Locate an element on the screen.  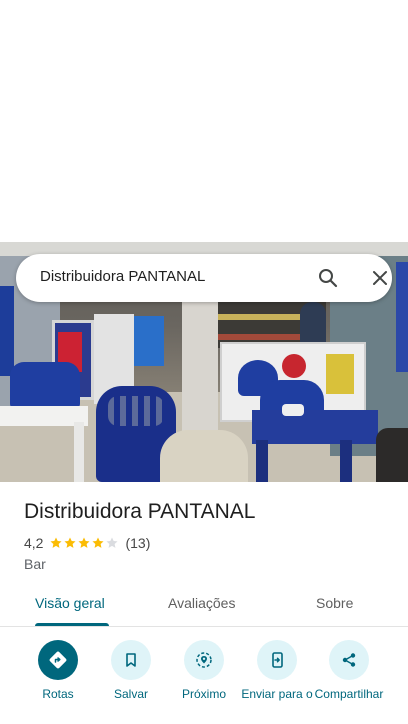
place-title: Distribuidora PANTANAL is located at coordinates (140, 511).